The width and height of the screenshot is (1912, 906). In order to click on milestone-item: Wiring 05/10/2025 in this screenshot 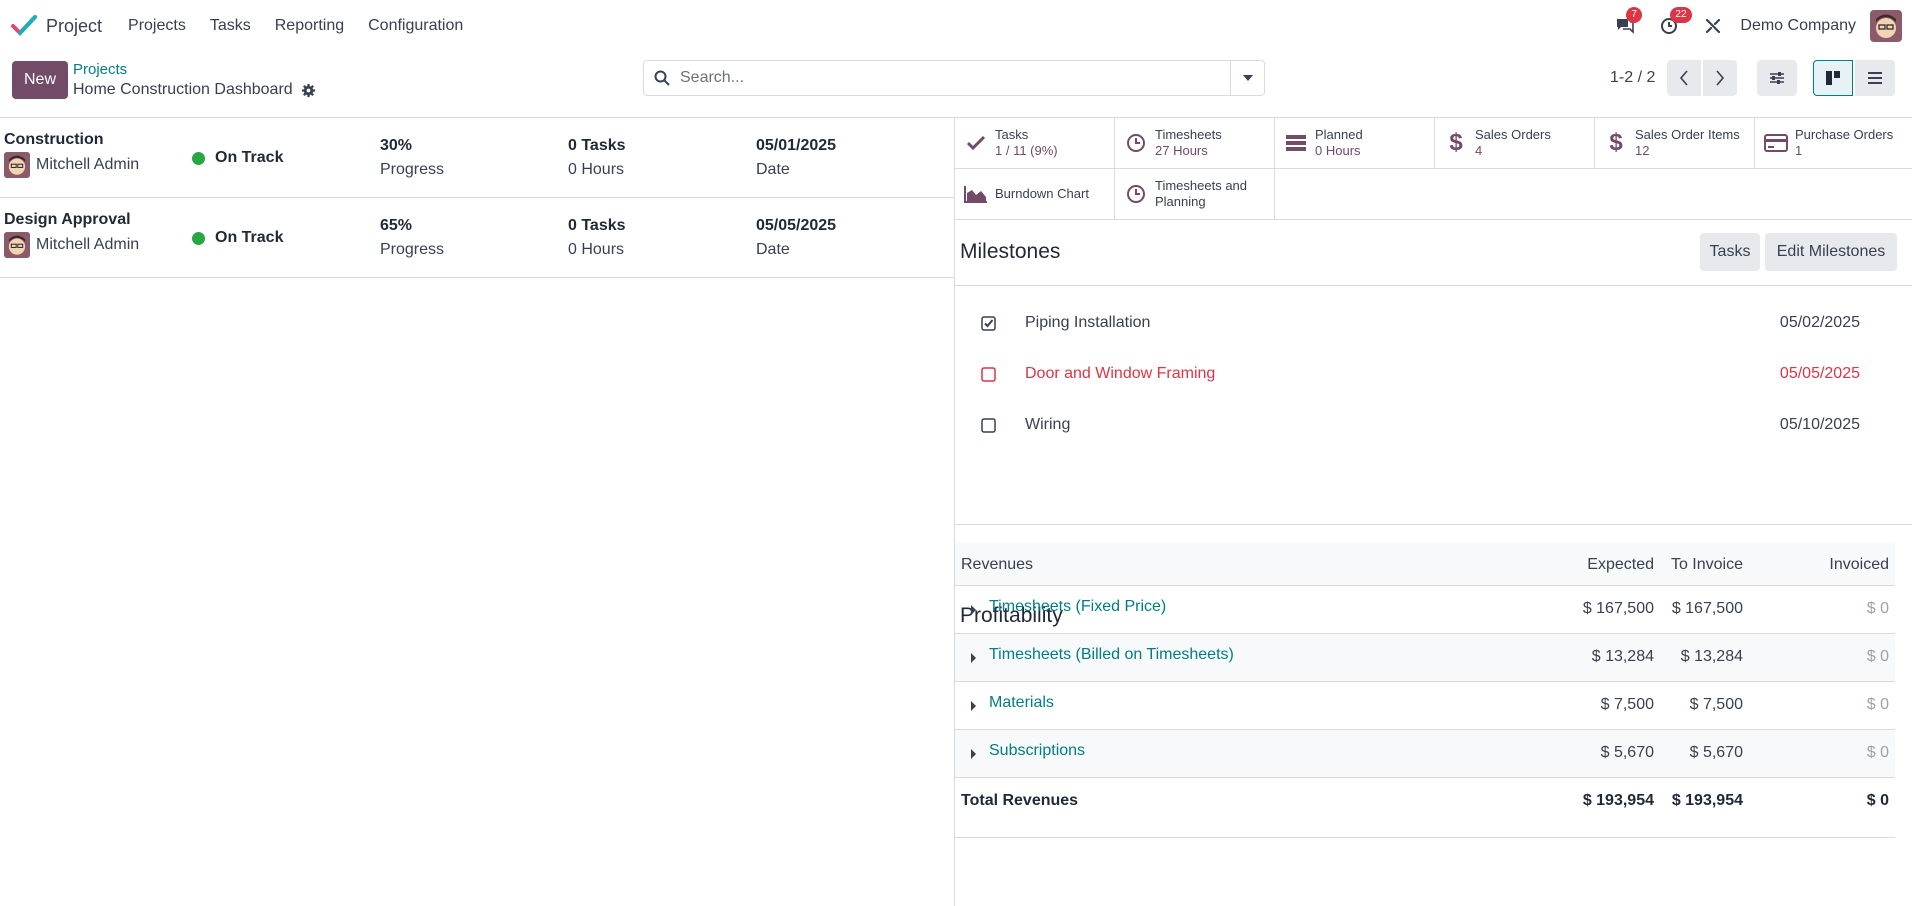, I will do `click(1433, 426)`.